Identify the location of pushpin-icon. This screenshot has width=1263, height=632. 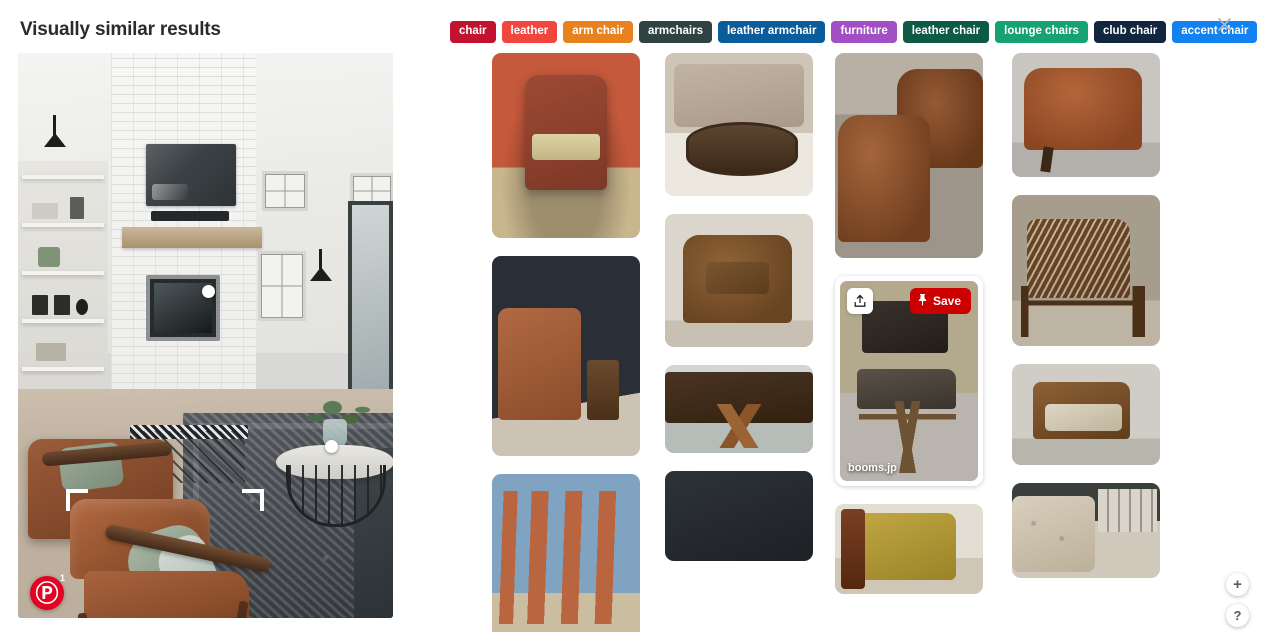
(922, 301).